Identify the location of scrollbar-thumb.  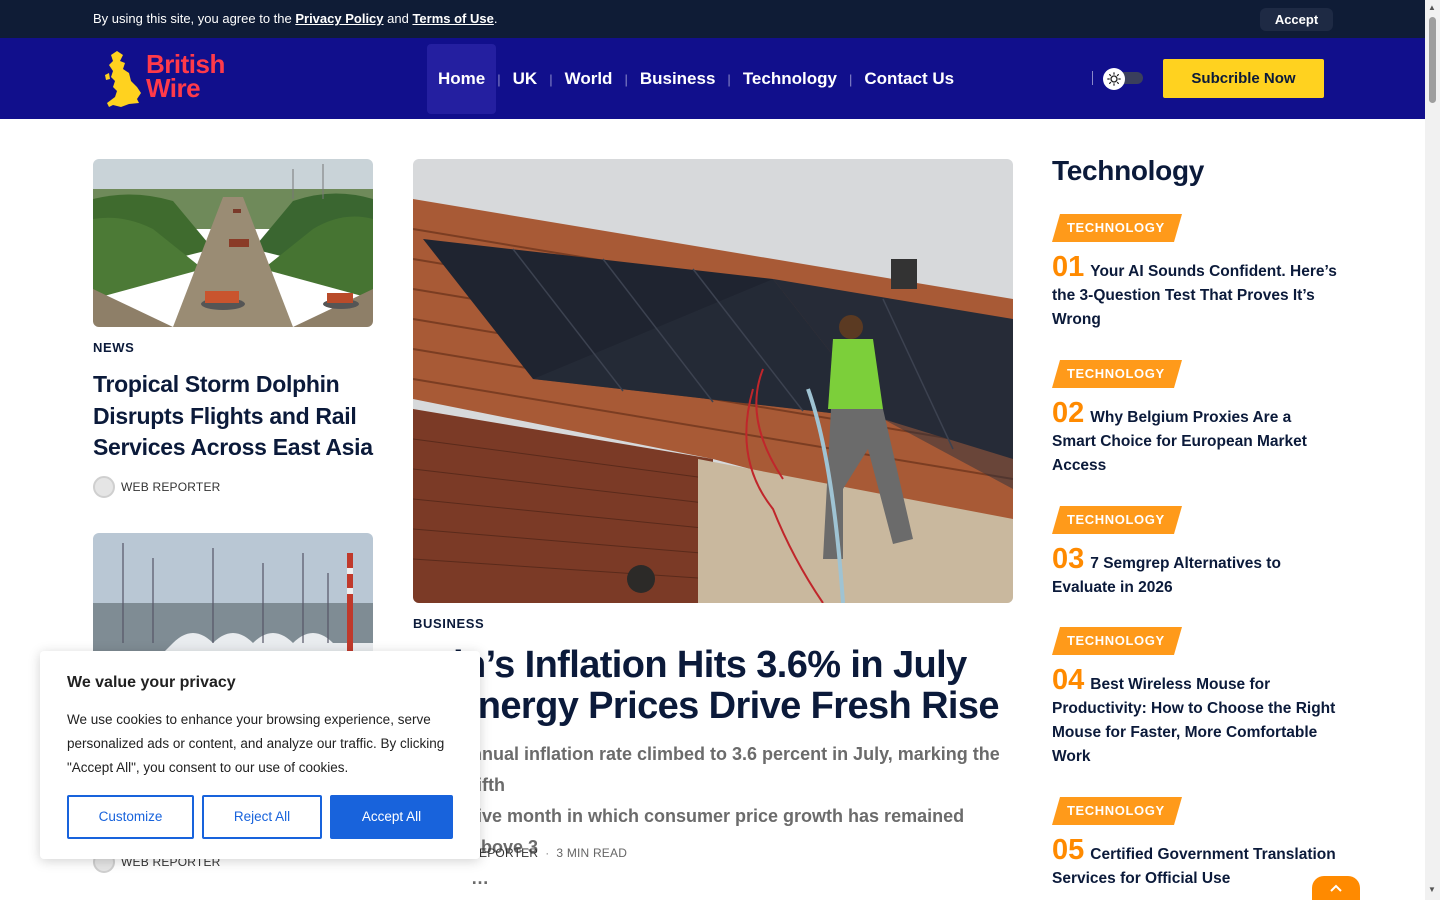
(1432, 60).